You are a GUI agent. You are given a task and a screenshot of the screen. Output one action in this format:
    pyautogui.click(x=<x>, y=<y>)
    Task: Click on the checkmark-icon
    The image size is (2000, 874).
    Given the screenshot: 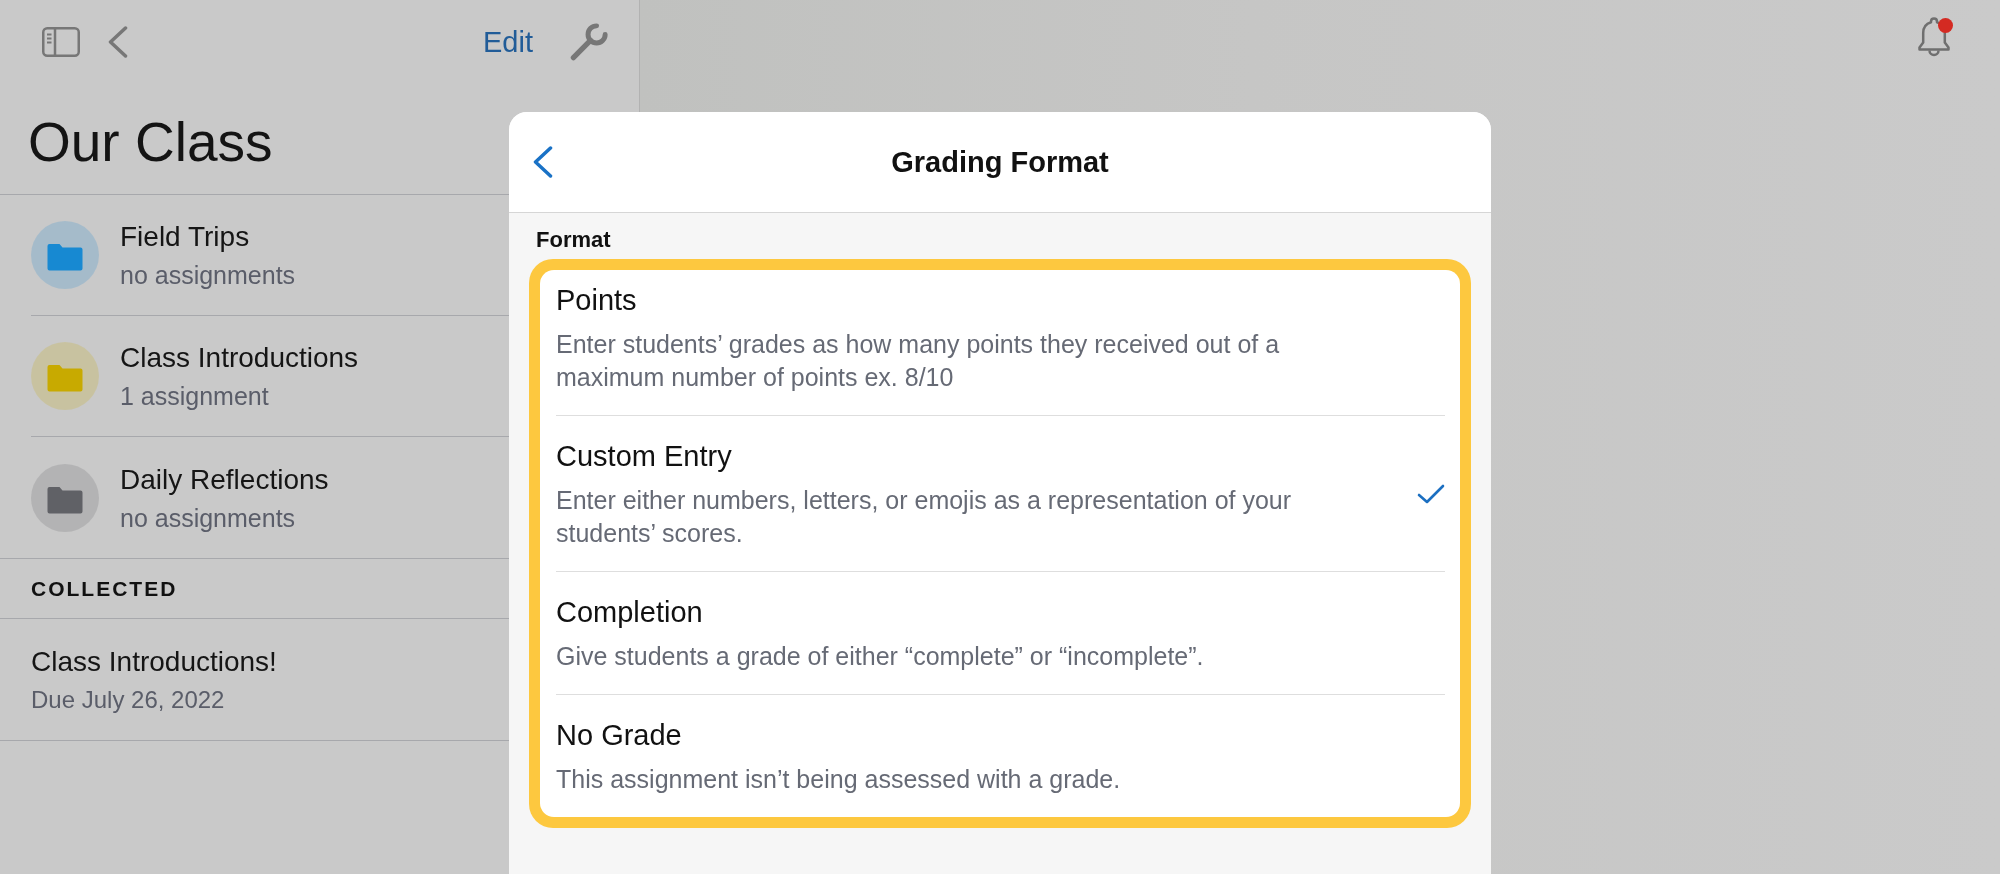 What is the action you would take?
    pyautogui.click(x=1431, y=494)
    